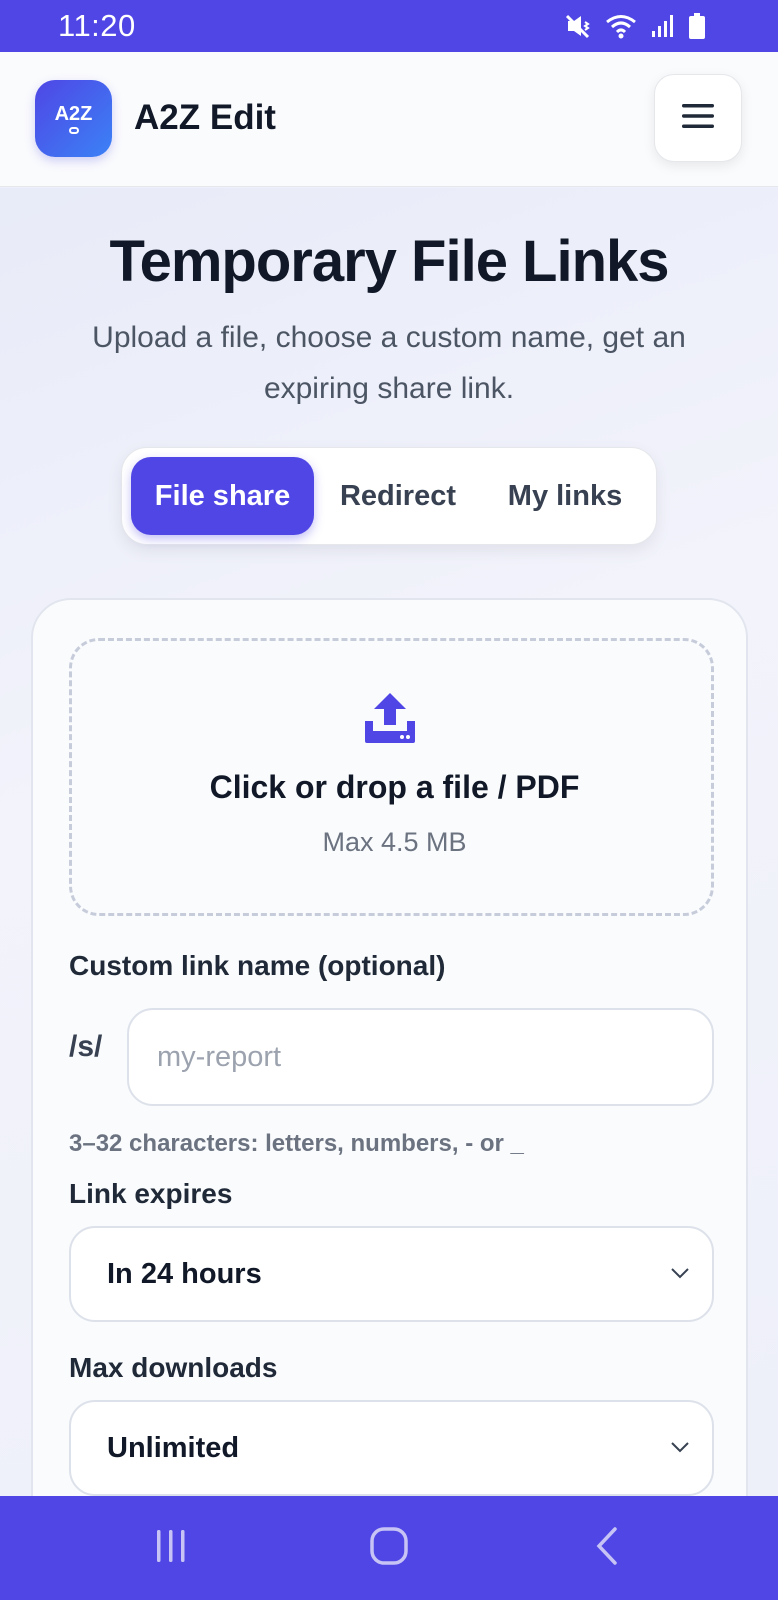  Describe the element at coordinates (697, 26) in the screenshot. I see `battery-icon` at that location.